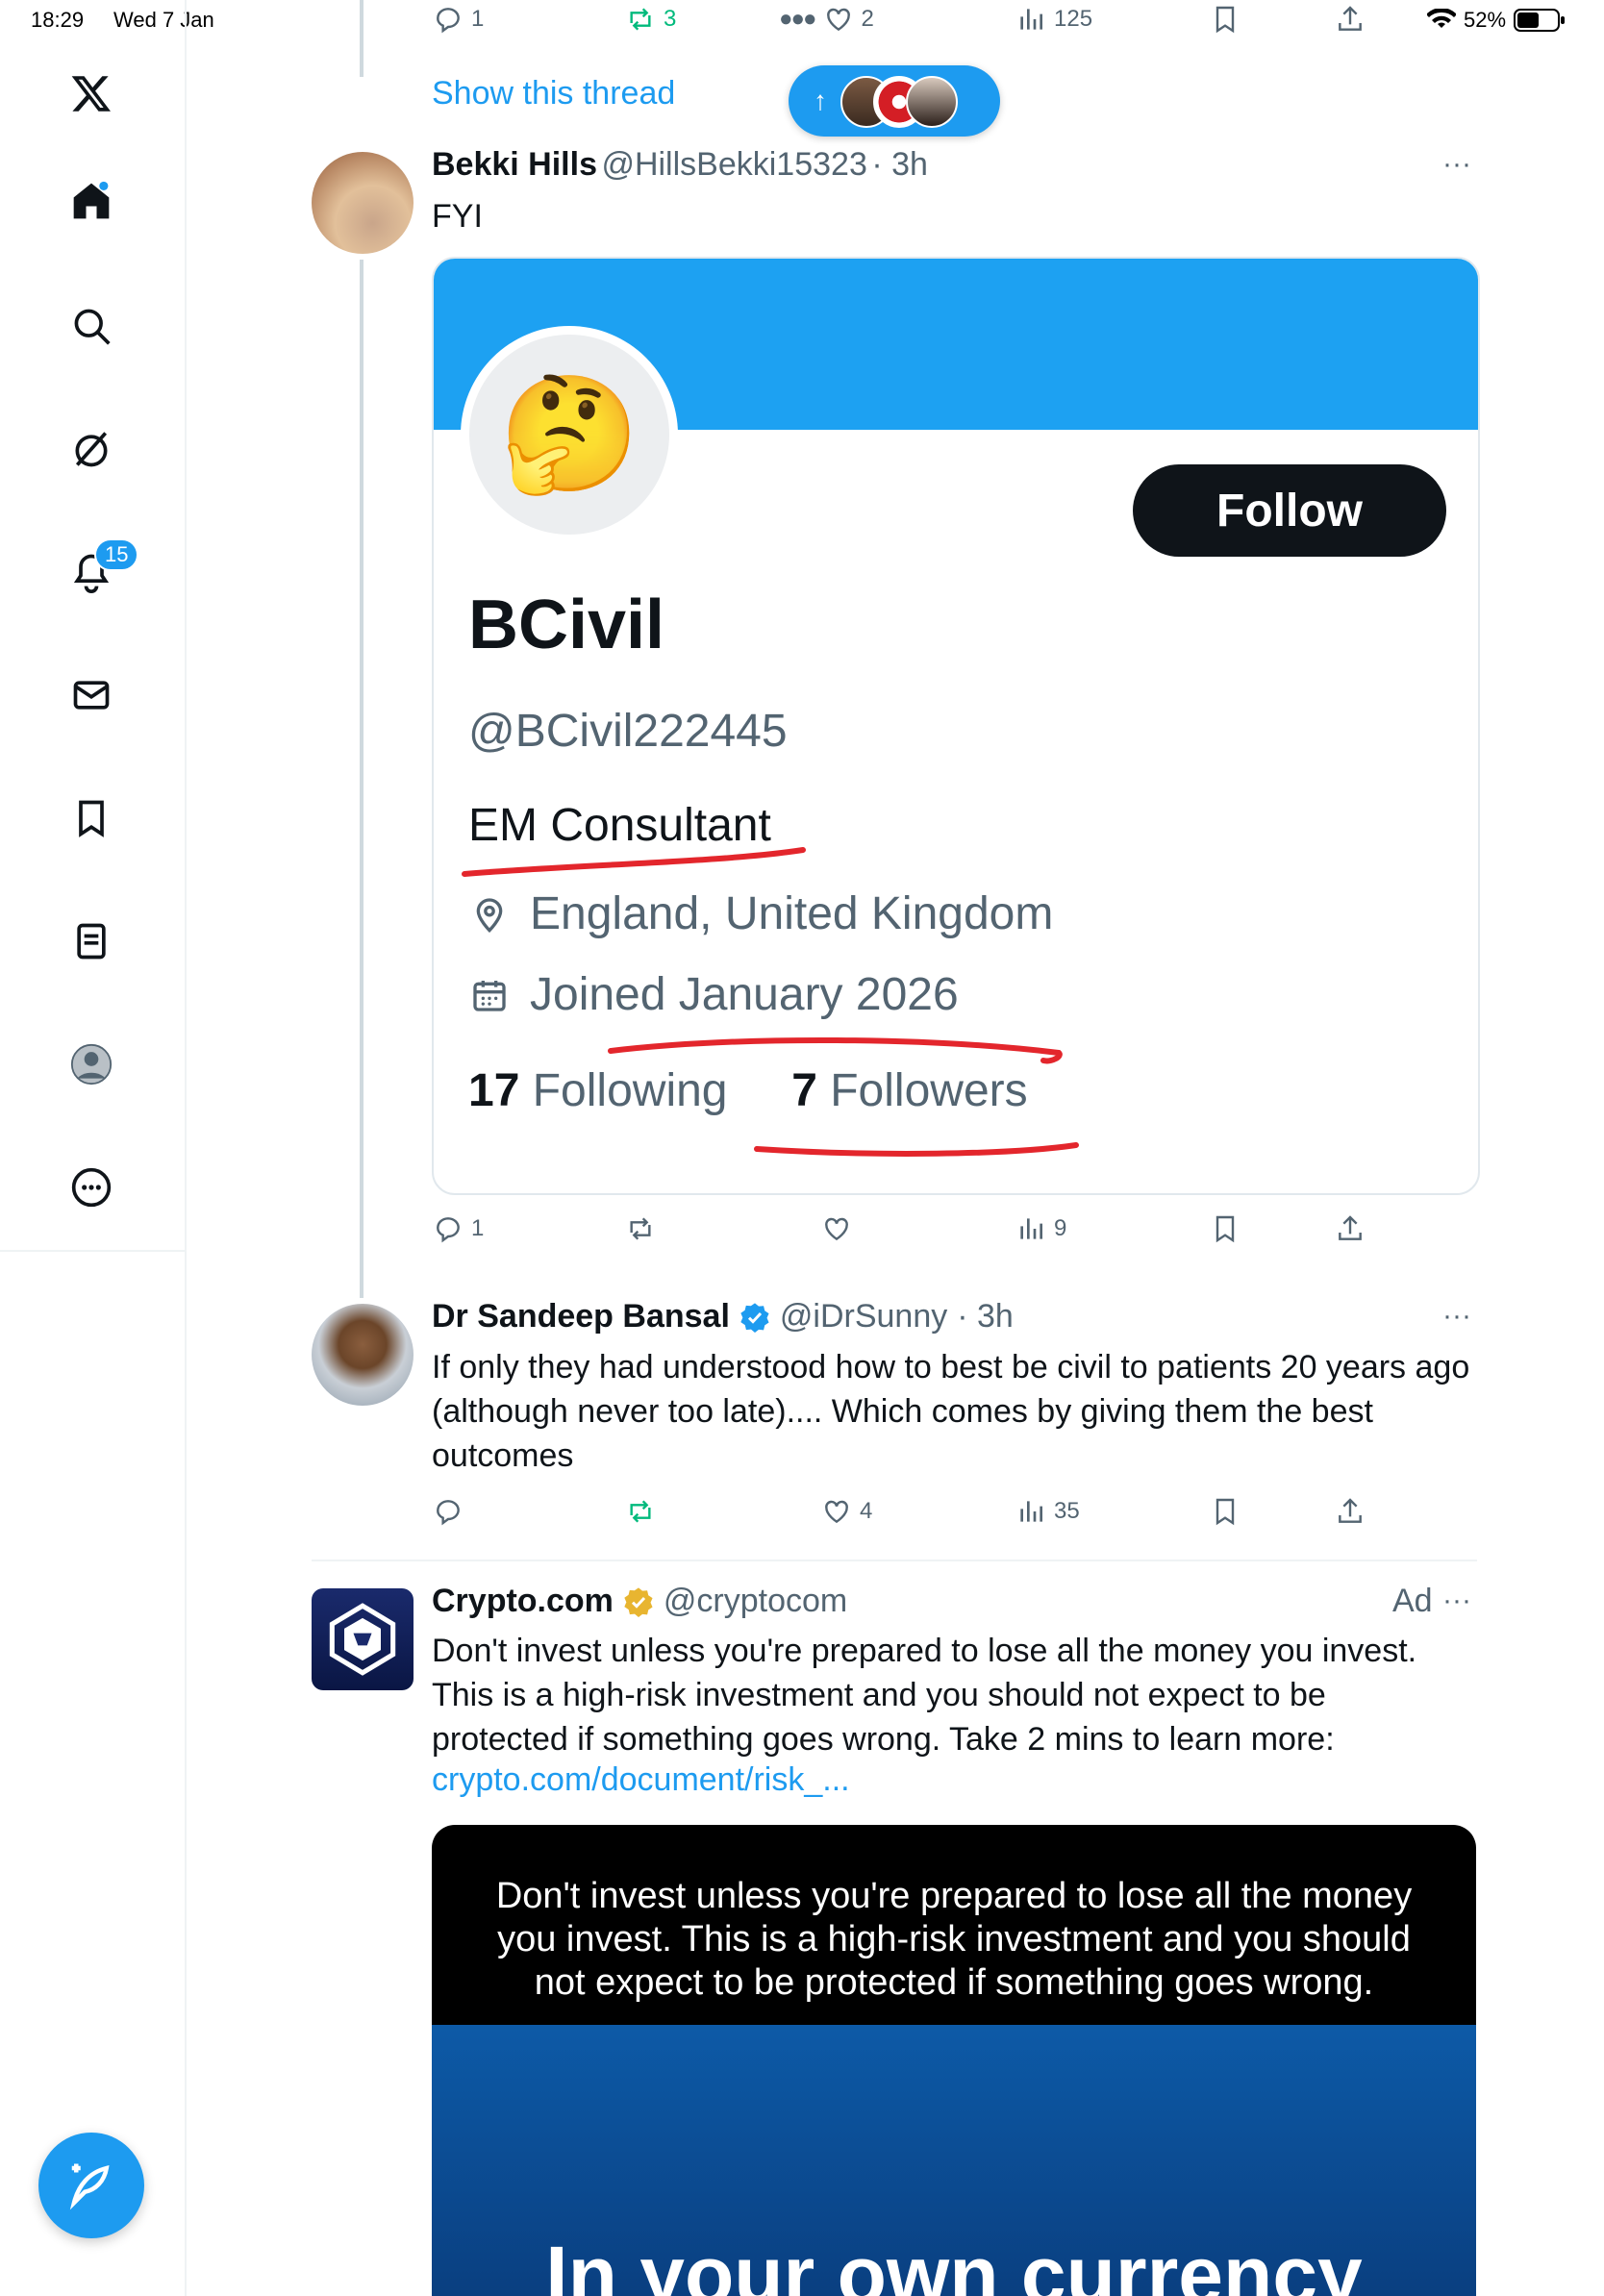  I want to click on sidebar: 15, so click(93, 1148).